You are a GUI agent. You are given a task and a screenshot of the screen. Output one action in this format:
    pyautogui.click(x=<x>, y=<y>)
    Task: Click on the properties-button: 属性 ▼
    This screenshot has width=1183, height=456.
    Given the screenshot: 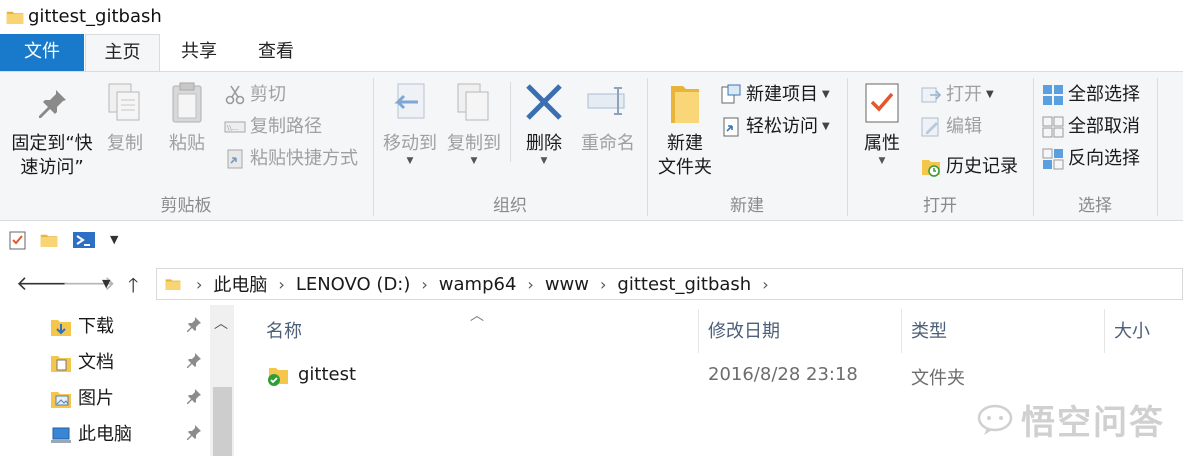 What is the action you would take?
    pyautogui.click(x=882, y=123)
    